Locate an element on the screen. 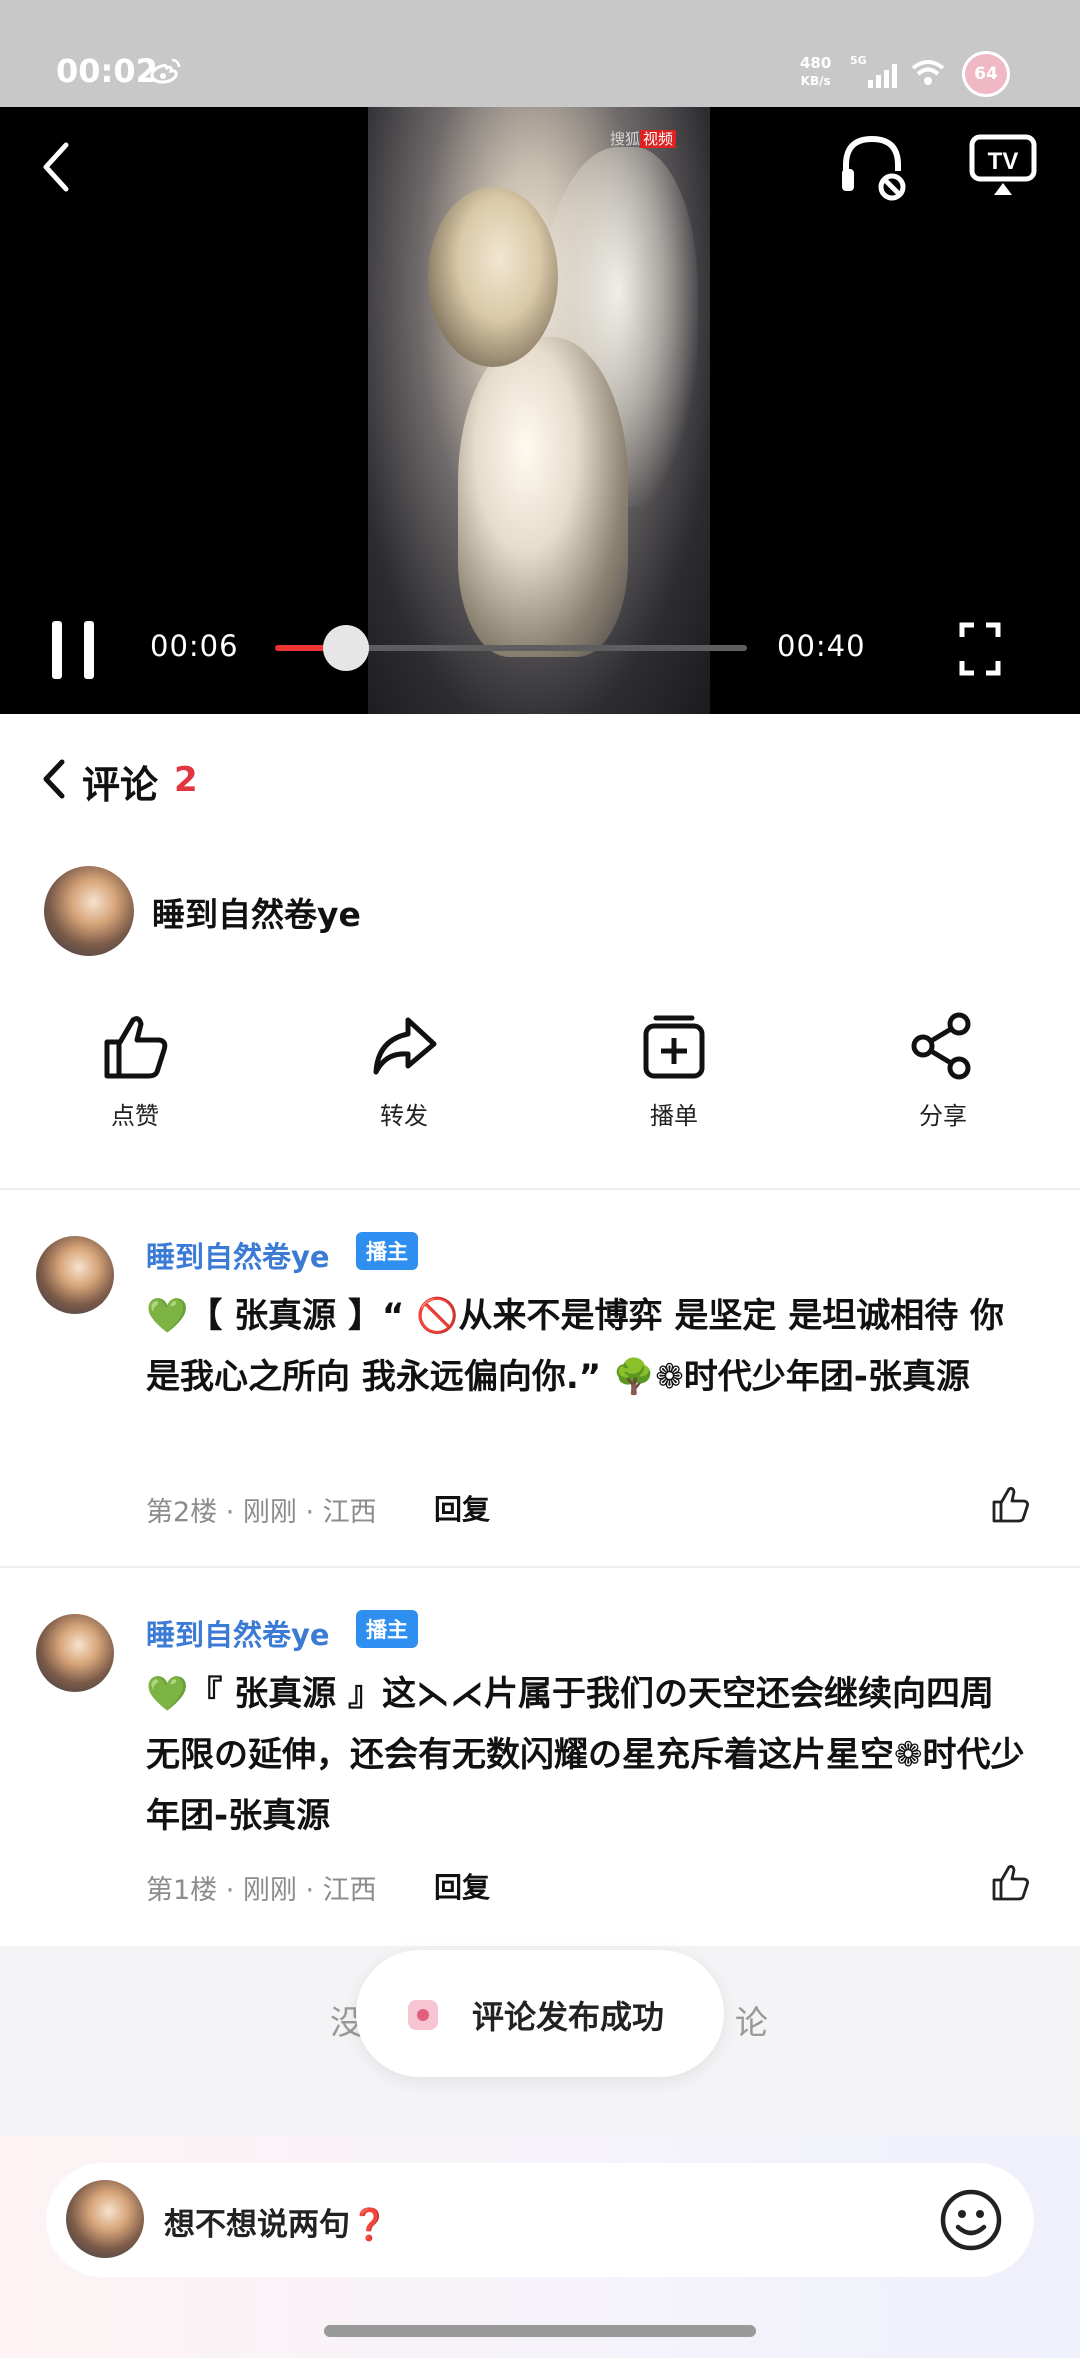  forward-label: 转发 is located at coordinates (404, 1116).